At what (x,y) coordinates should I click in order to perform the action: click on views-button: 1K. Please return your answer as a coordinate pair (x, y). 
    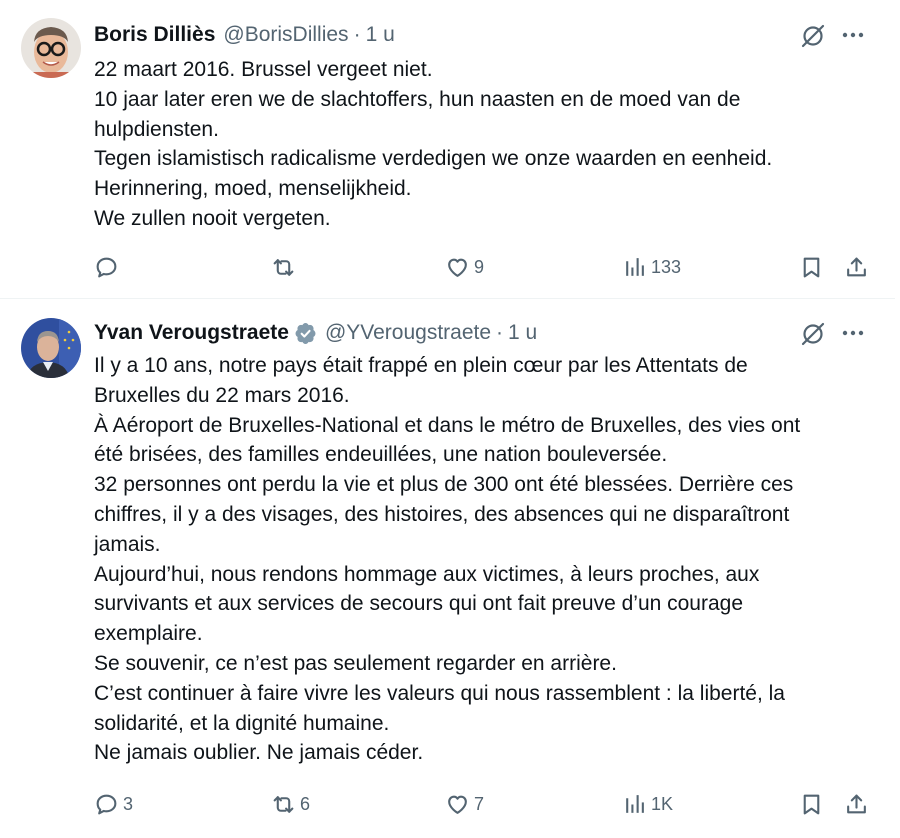
    Looking at the image, I should click on (647, 804).